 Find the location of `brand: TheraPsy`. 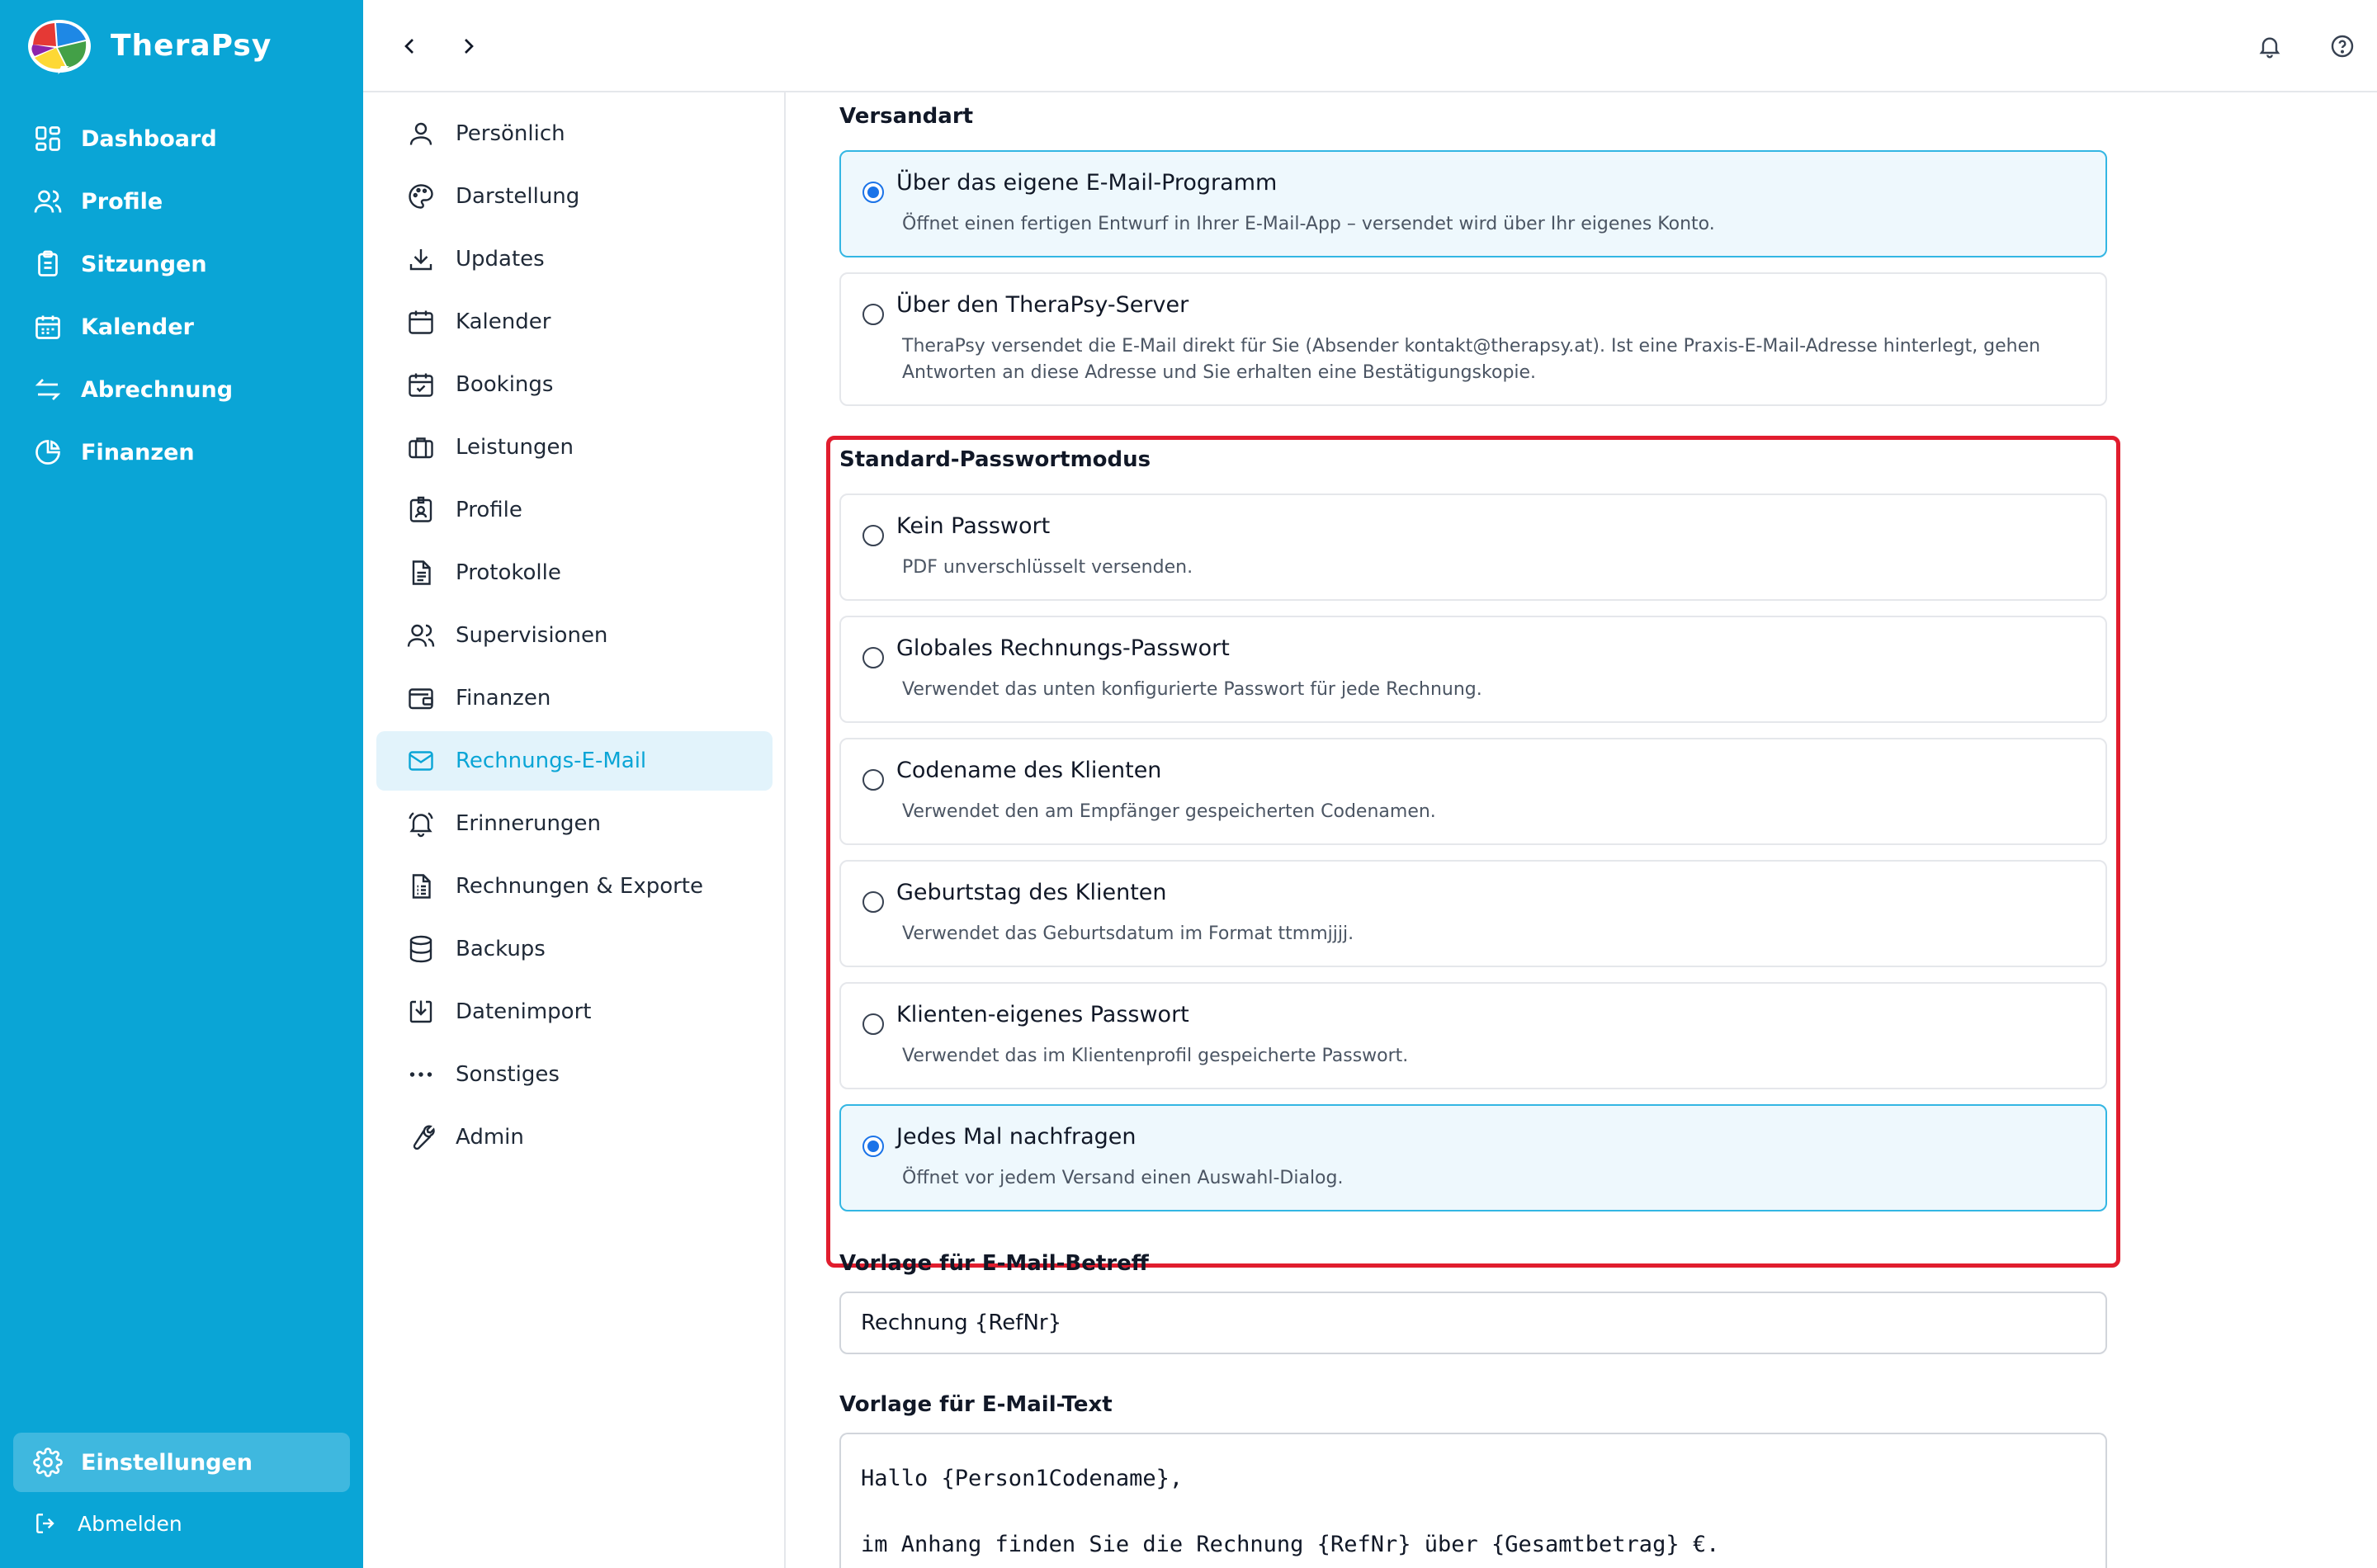

brand: TheraPsy is located at coordinates (148, 45).